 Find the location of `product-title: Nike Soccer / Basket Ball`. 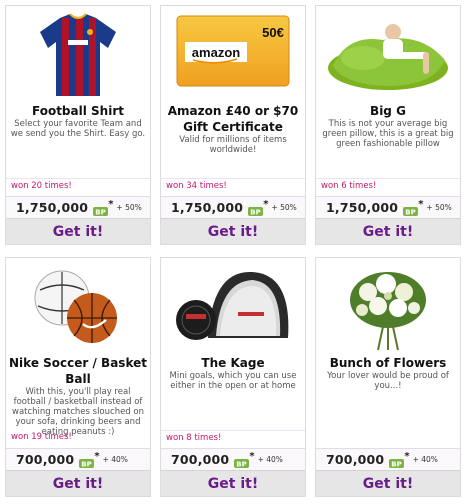

product-title: Nike Soccer / Basket Ball is located at coordinates (78, 371).